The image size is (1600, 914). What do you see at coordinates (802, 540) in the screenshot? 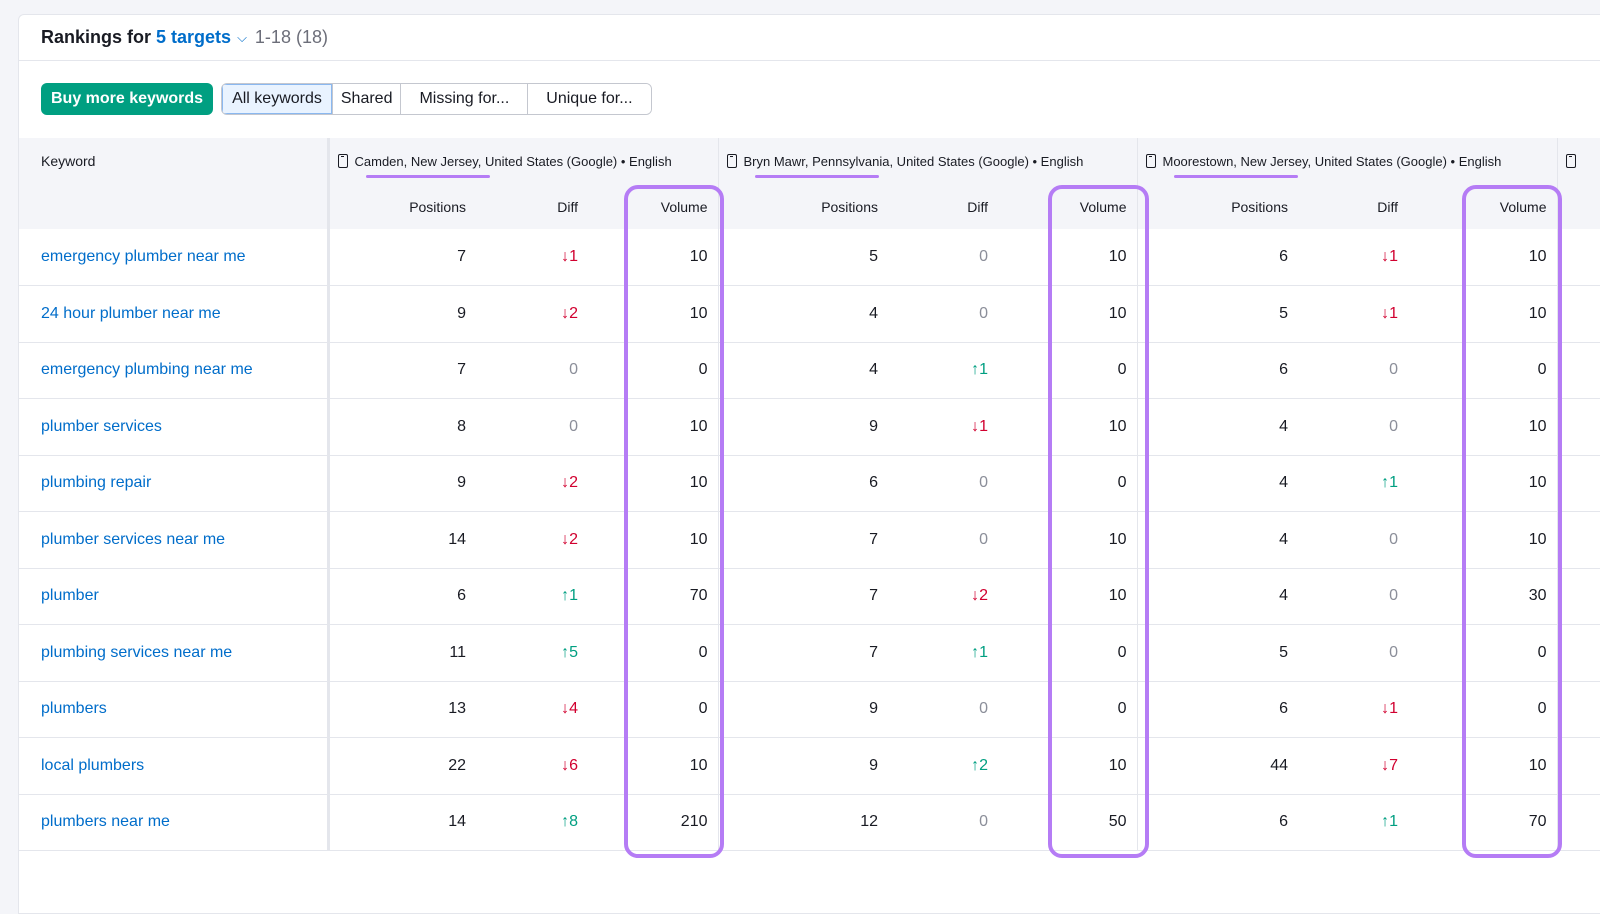
I see `position-cell: 7` at bounding box center [802, 540].